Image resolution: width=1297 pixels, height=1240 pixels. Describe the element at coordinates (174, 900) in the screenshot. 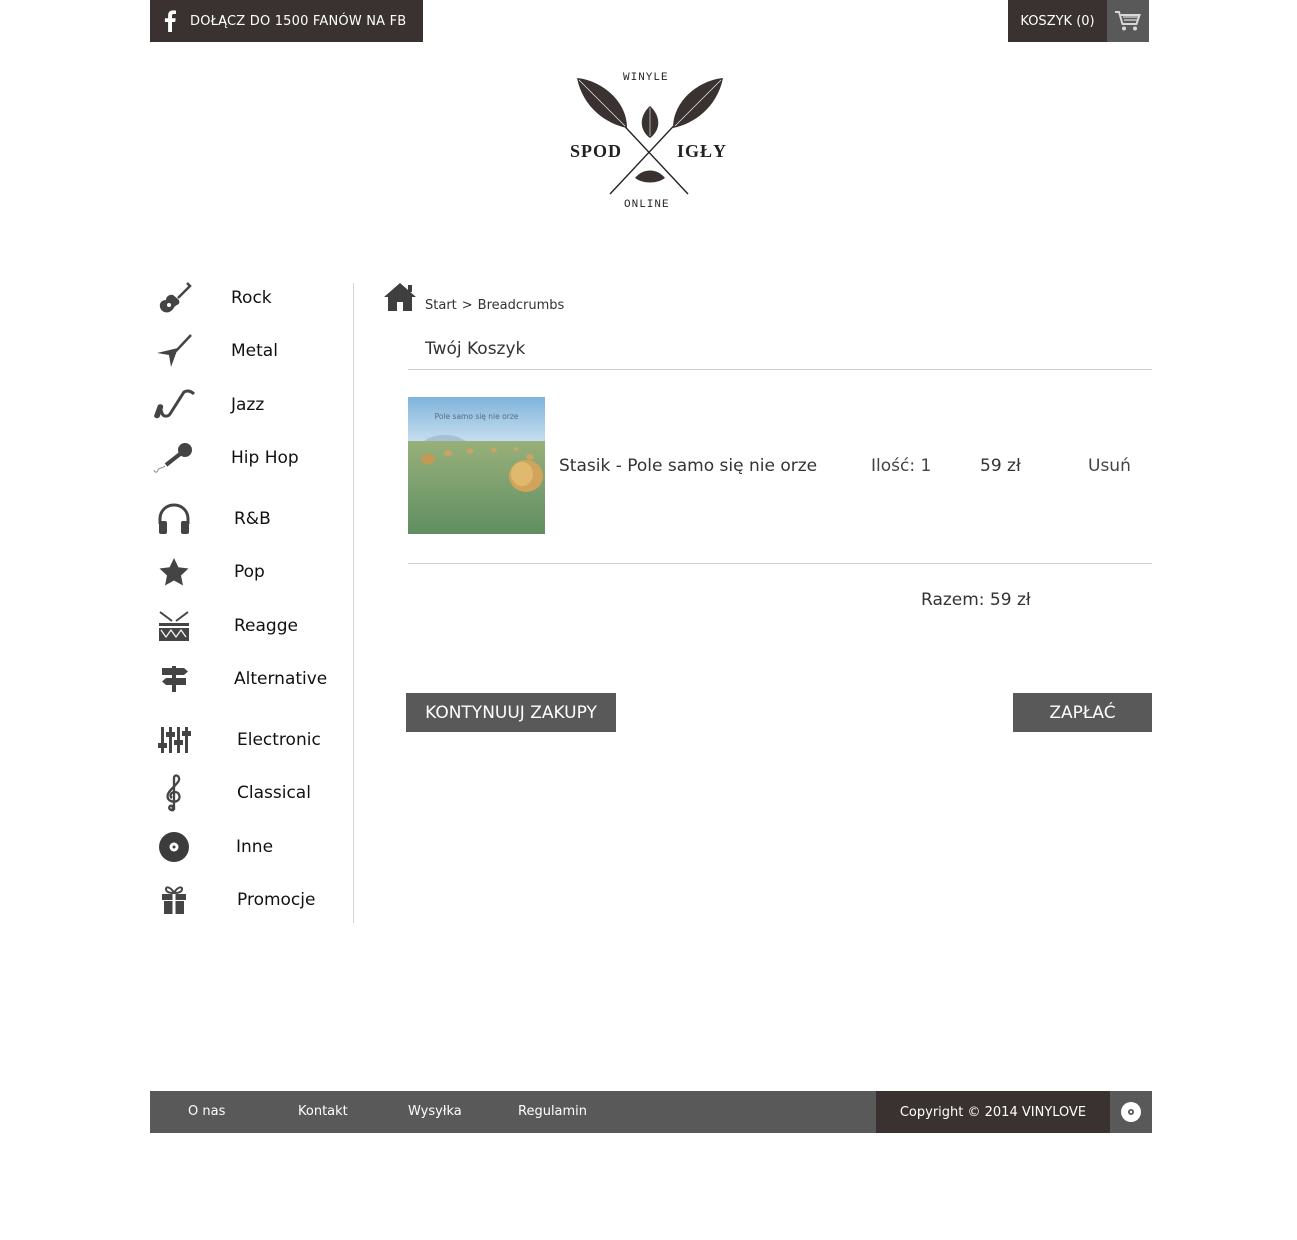

I see `gift-icon` at that location.